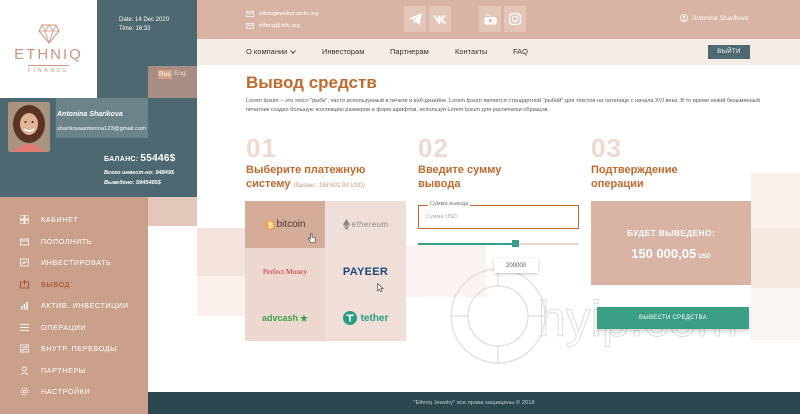 The height and width of the screenshot is (414, 800). Describe the element at coordinates (720, 18) in the screenshot. I see `top-user-name: Antonina Sharikova` at that location.